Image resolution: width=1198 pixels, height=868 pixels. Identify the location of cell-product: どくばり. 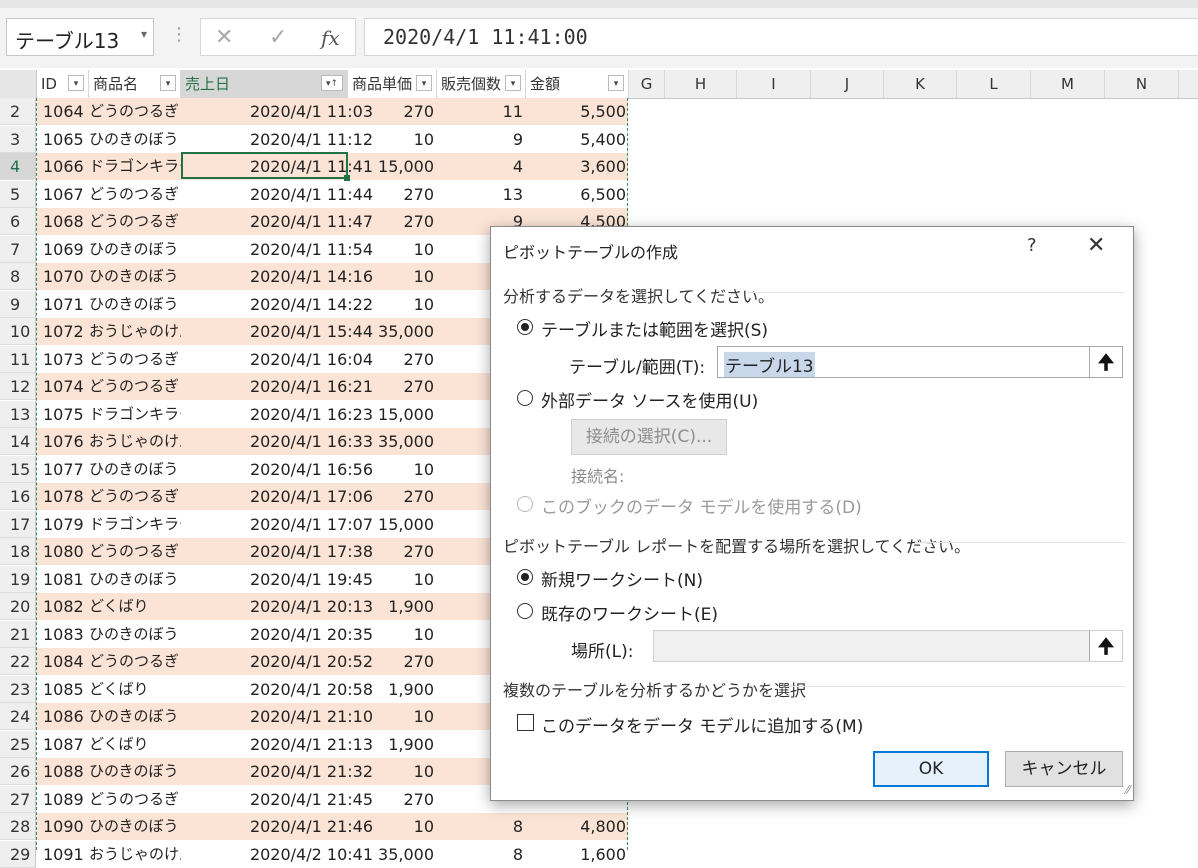
(135, 689).